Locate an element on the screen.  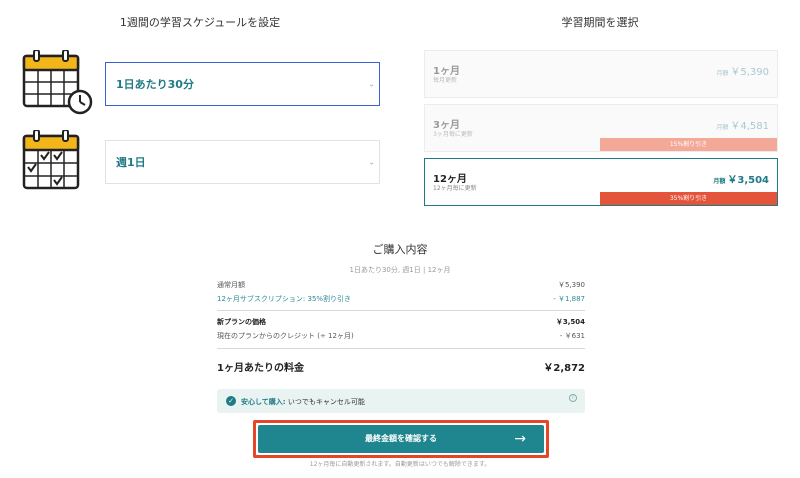
row-value: - ￥631 is located at coordinates (572, 336).